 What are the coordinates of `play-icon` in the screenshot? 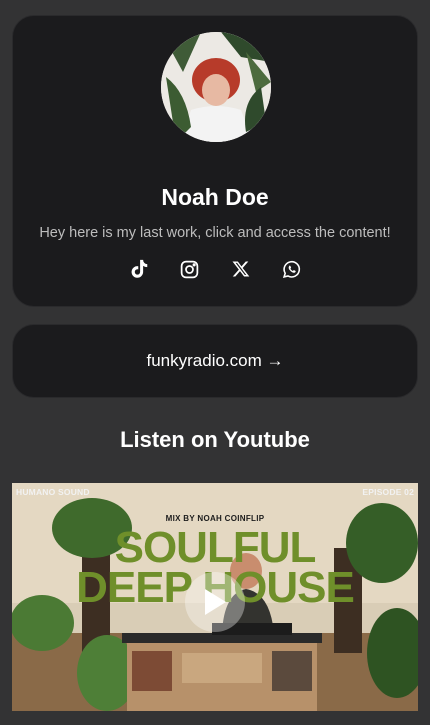 It's located at (215, 602).